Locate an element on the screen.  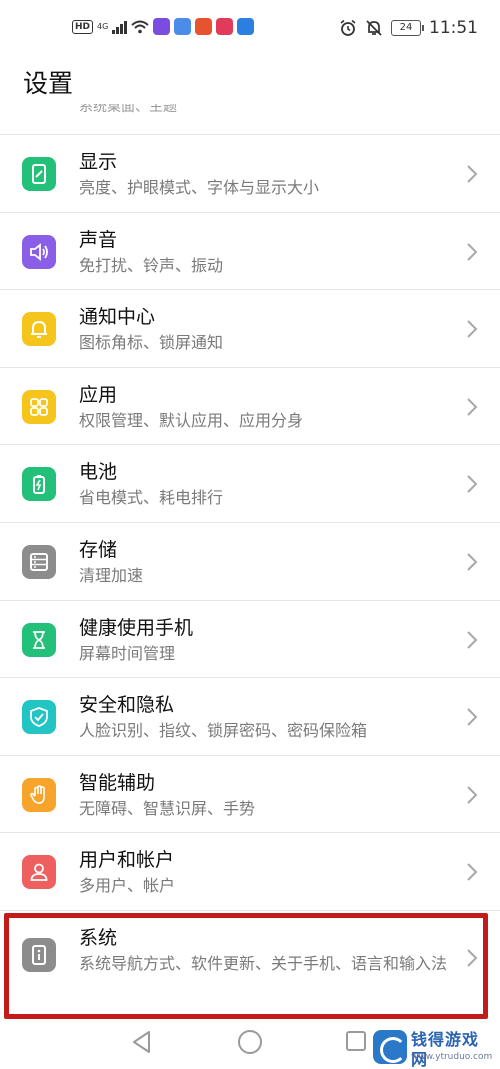
hand-icon is located at coordinates (39, 794).